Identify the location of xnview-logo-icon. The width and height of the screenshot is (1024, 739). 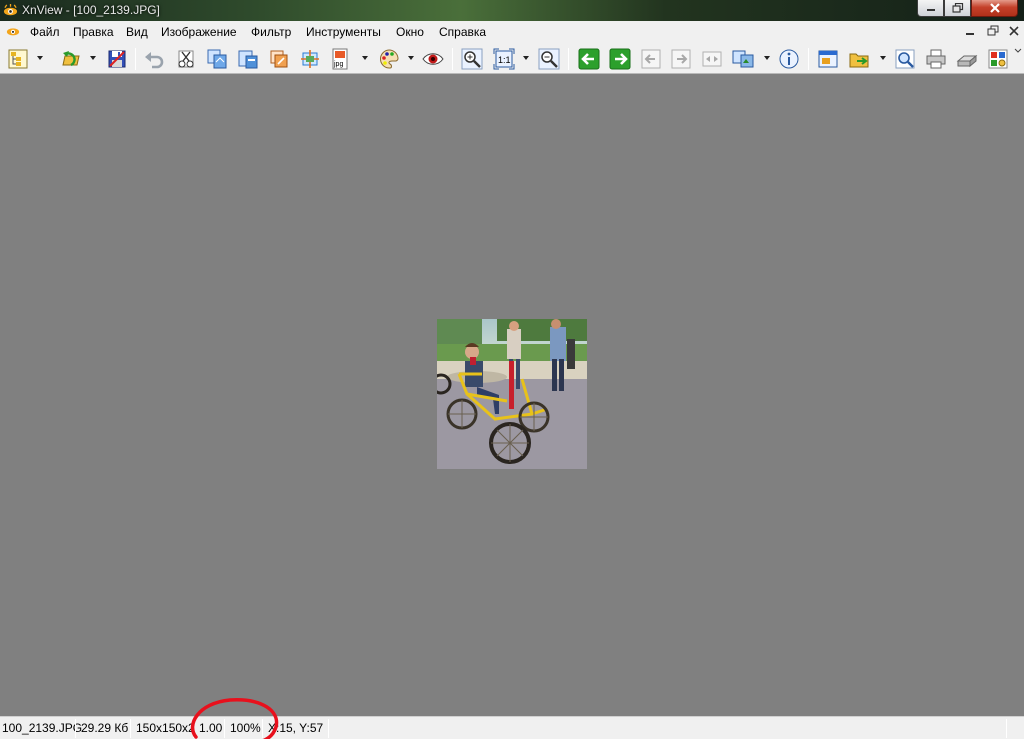
(10, 9).